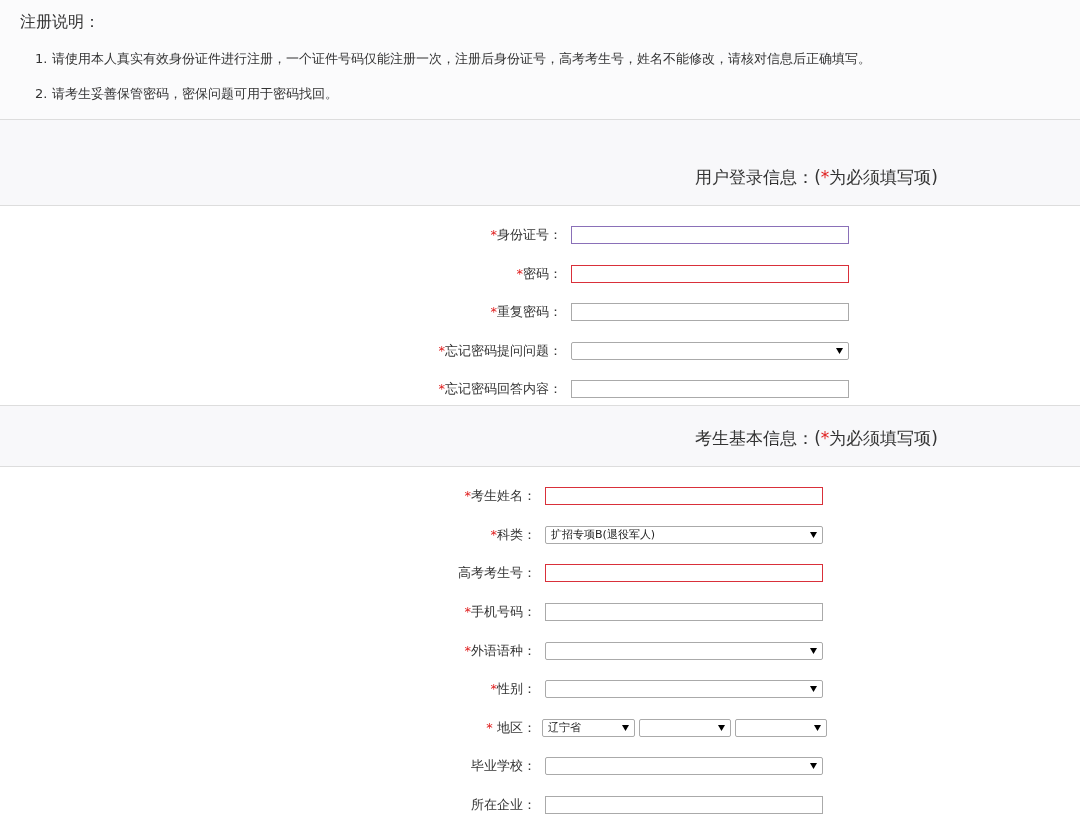  I want to click on intro-title: 注册说明：, so click(60, 22).